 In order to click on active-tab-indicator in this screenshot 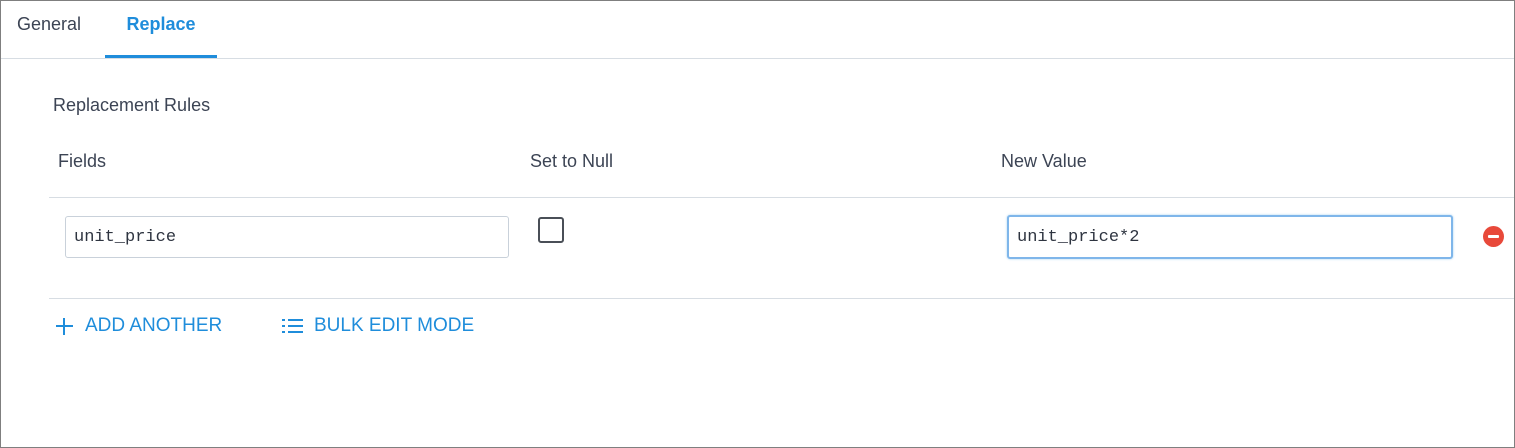, I will do `click(161, 56)`.